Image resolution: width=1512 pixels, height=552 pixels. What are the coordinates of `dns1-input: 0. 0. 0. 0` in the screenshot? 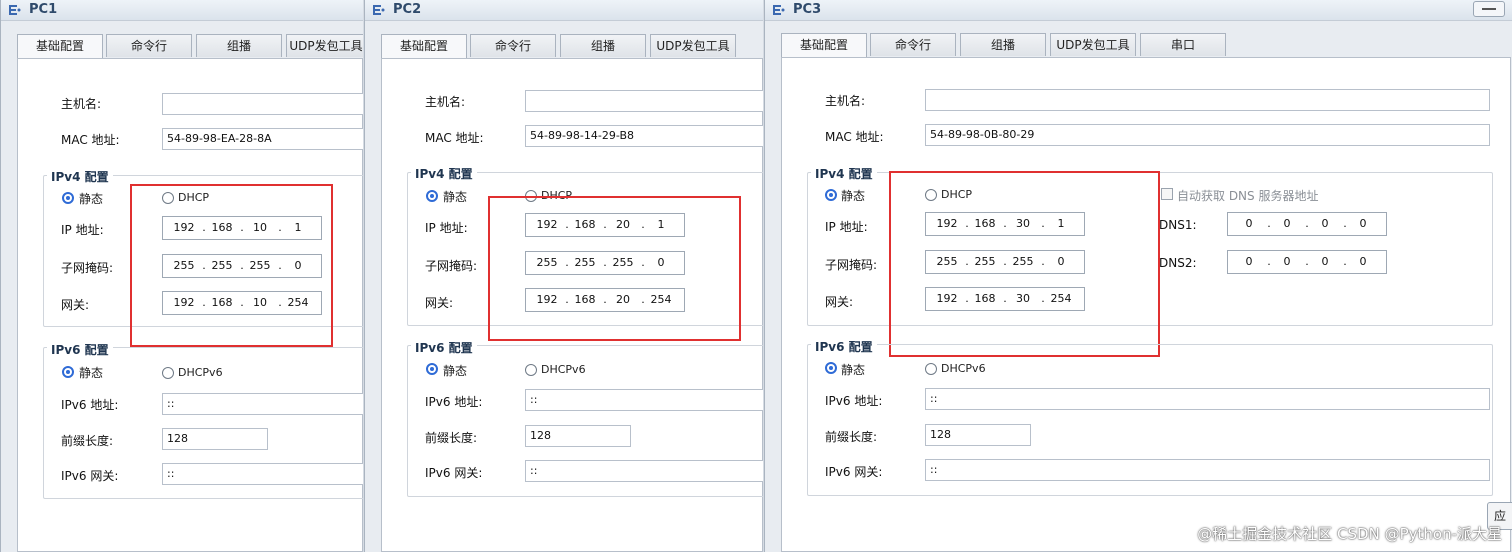 It's located at (1307, 224).